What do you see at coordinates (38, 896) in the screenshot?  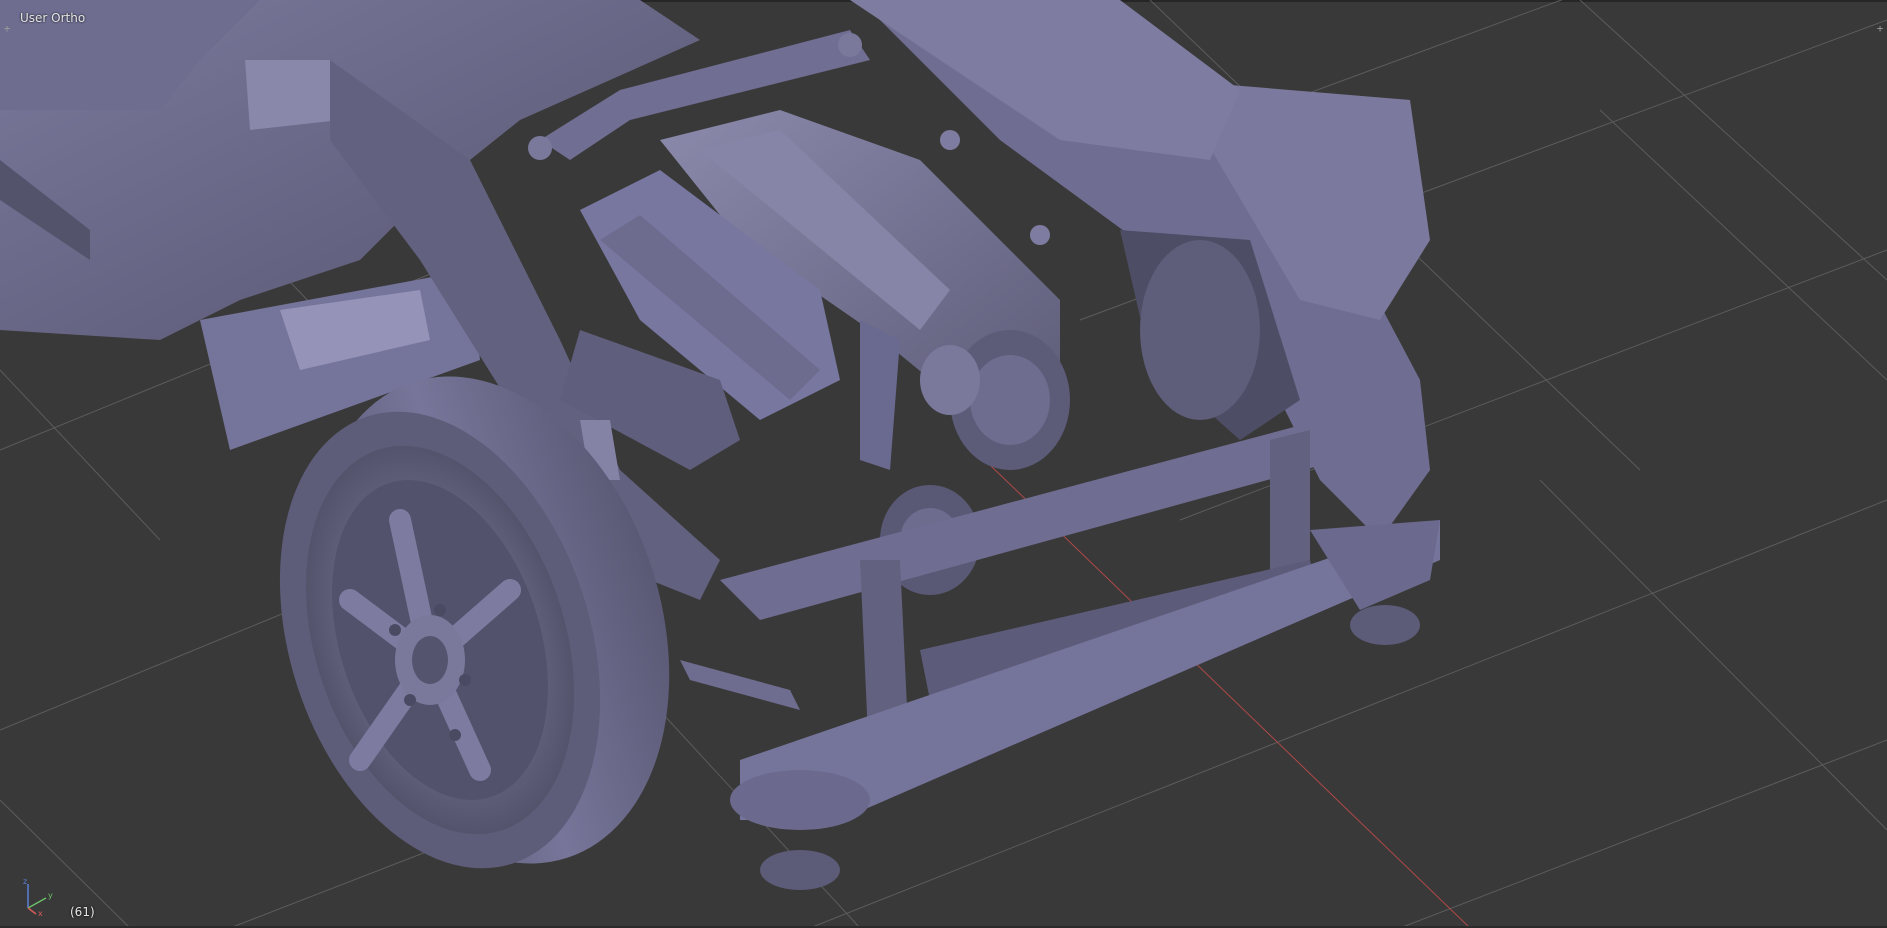 I see `axis-gizmo-icon: z y x` at bounding box center [38, 896].